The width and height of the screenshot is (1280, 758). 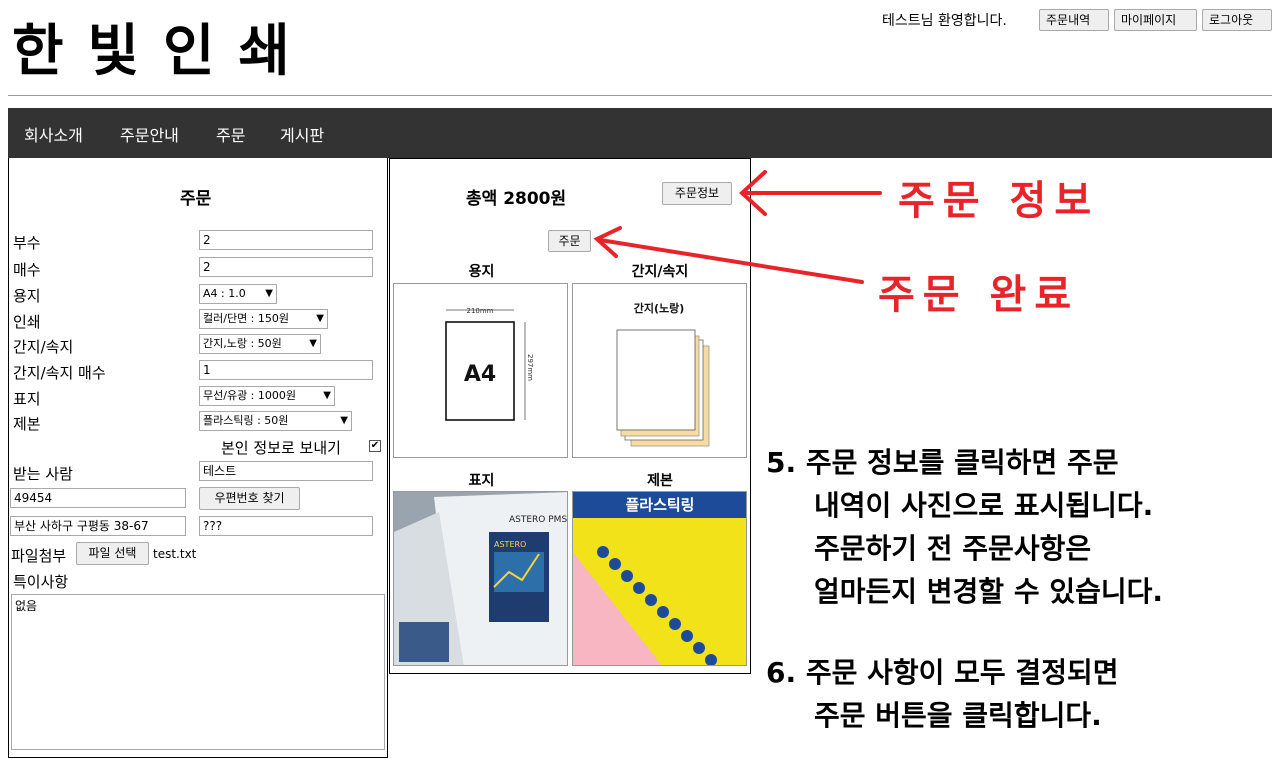 What do you see at coordinates (953, 548) in the screenshot?
I see `instruction-step5-line3: 주문하기 전 주문사항은` at bounding box center [953, 548].